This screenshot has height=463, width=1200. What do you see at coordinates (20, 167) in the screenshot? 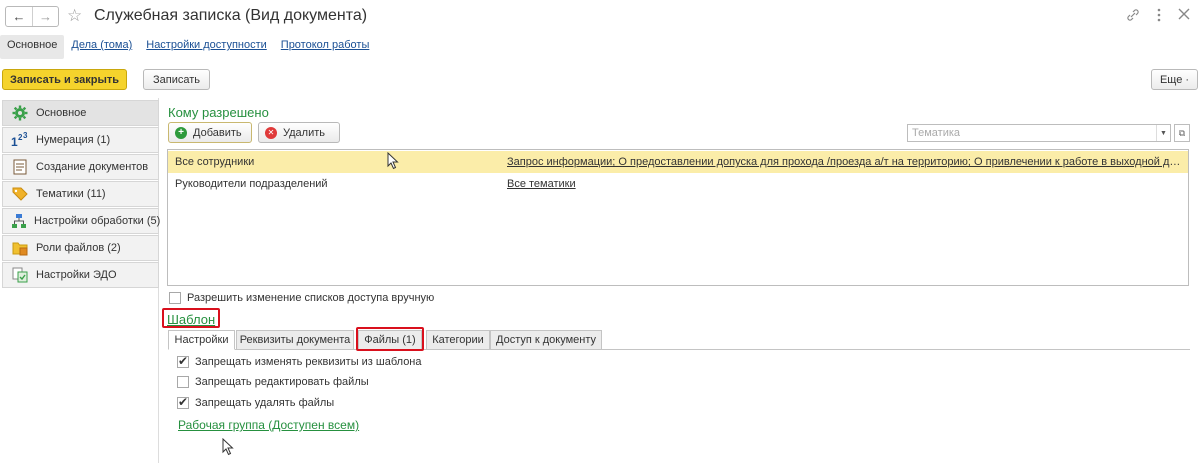
I see `document-icon` at bounding box center [20, 167].